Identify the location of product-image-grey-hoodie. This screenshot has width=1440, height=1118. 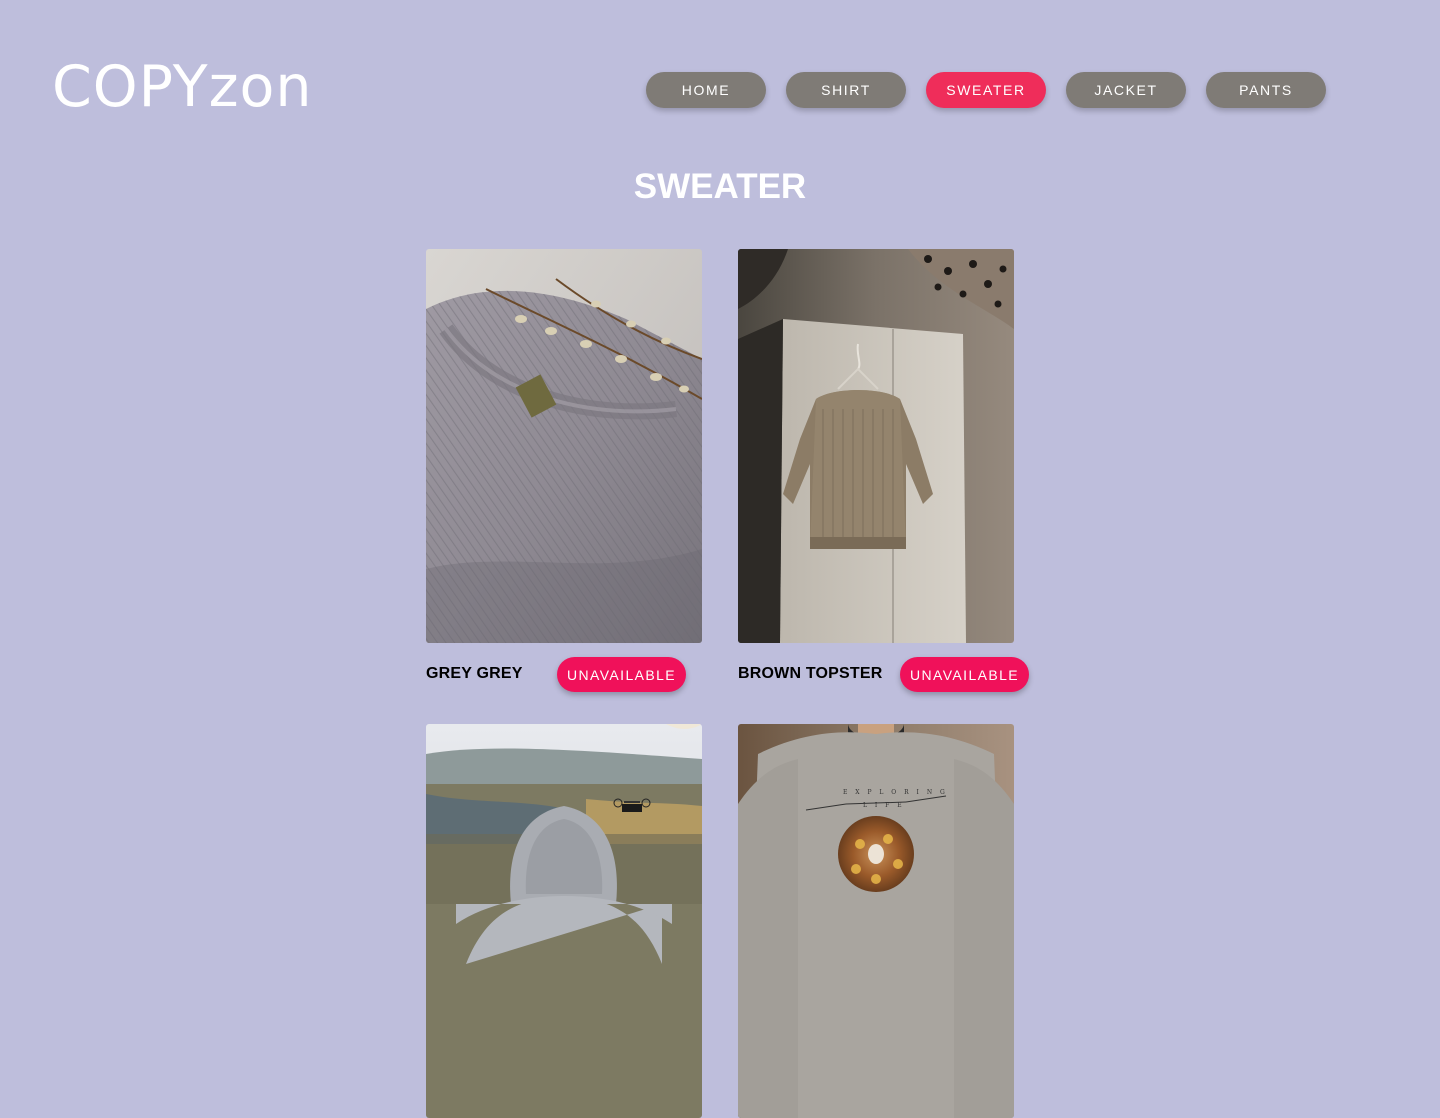
(564, 921).